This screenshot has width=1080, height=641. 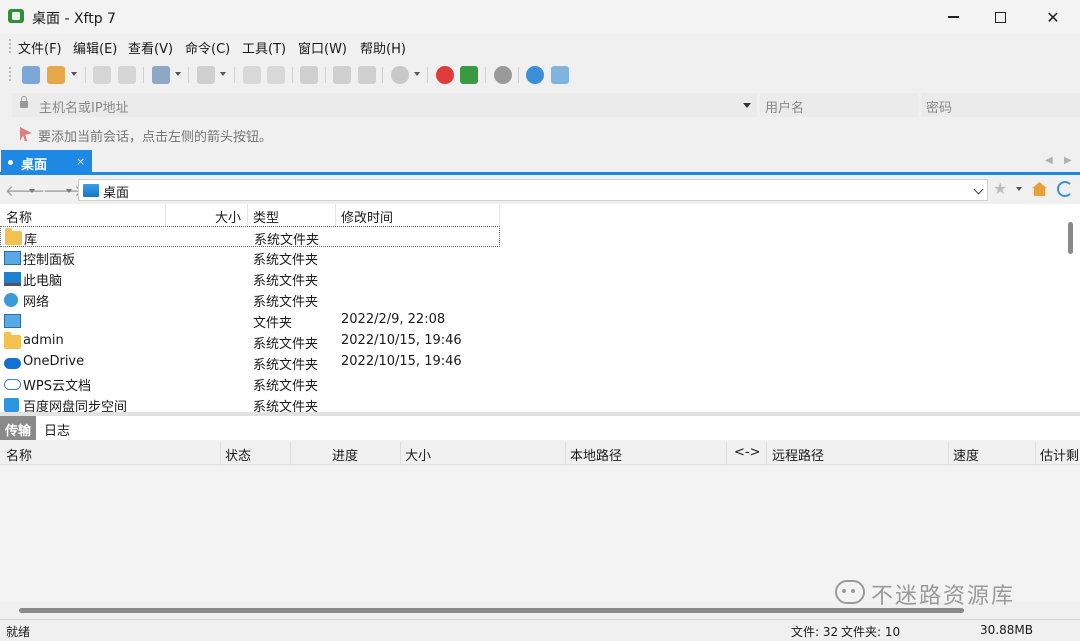 What do you see at coordinates (18, 428) in the screenshot?
I see `tab-transfer: 传输` at bounding box center [18, 428].